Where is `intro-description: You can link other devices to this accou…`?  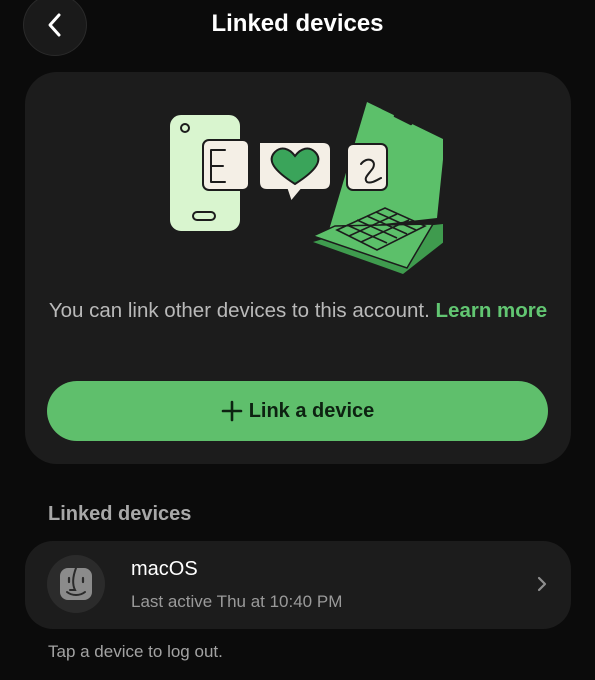
intro-description: You can link other devices to this accou… is located at coordinates (239, 310).